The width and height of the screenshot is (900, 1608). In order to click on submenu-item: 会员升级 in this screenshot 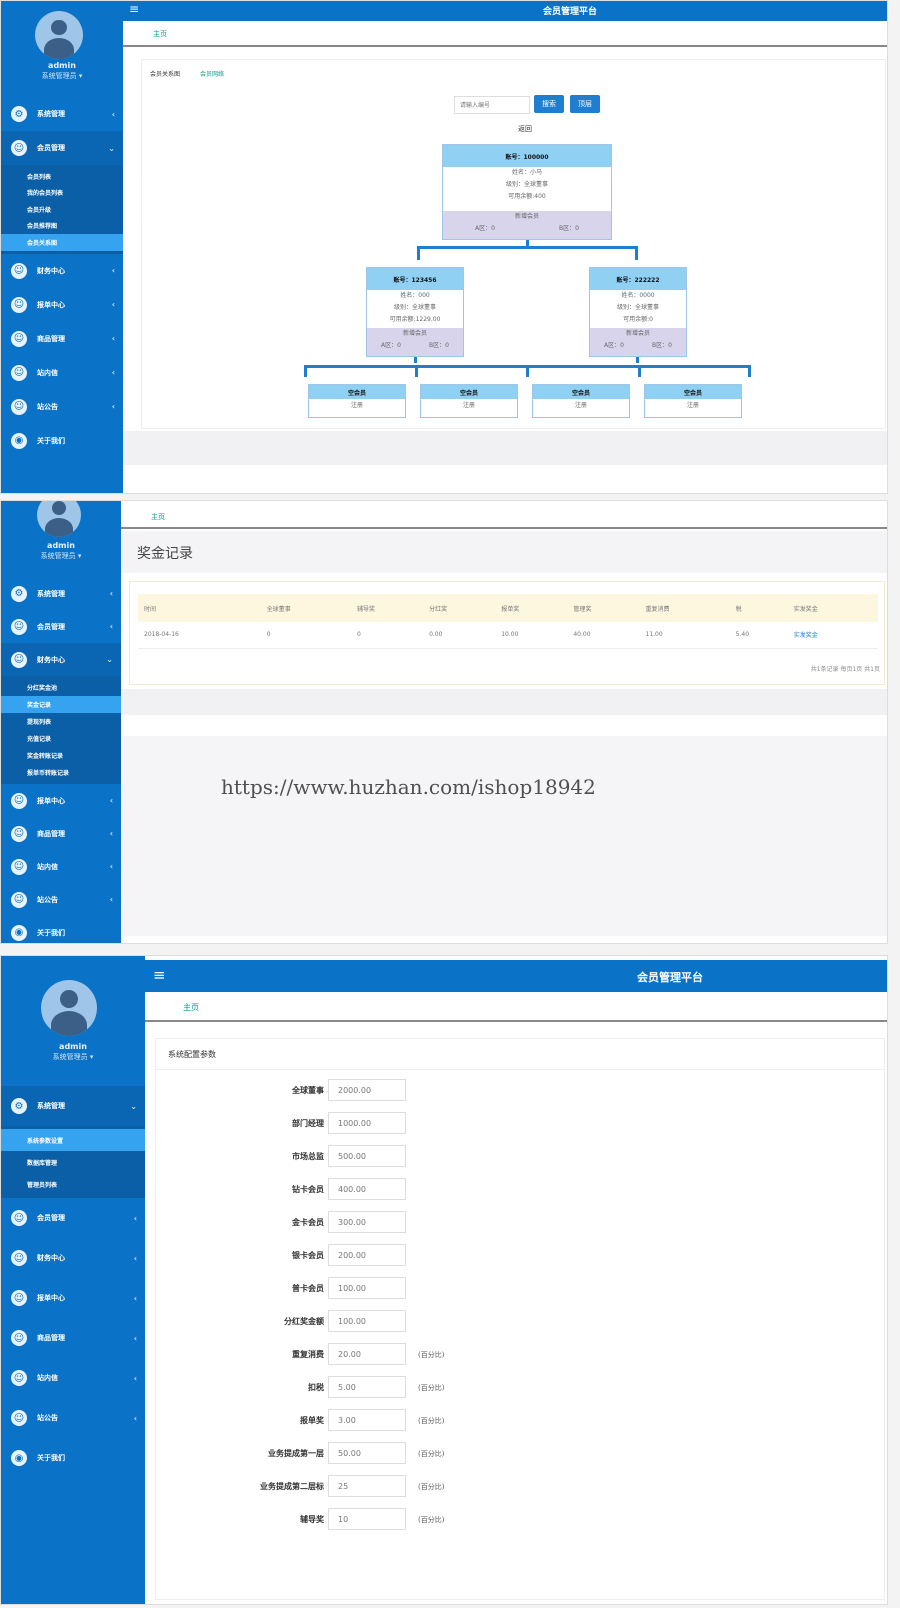, I will do `click(62, 209)`.